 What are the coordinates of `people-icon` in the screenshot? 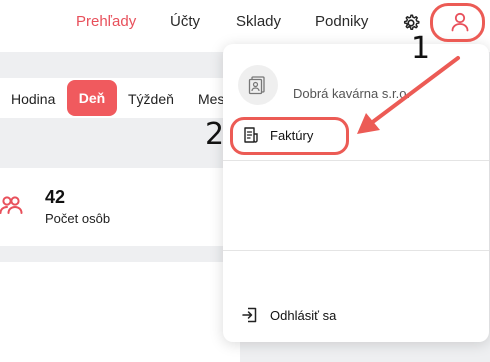 It's located at (11, 205).